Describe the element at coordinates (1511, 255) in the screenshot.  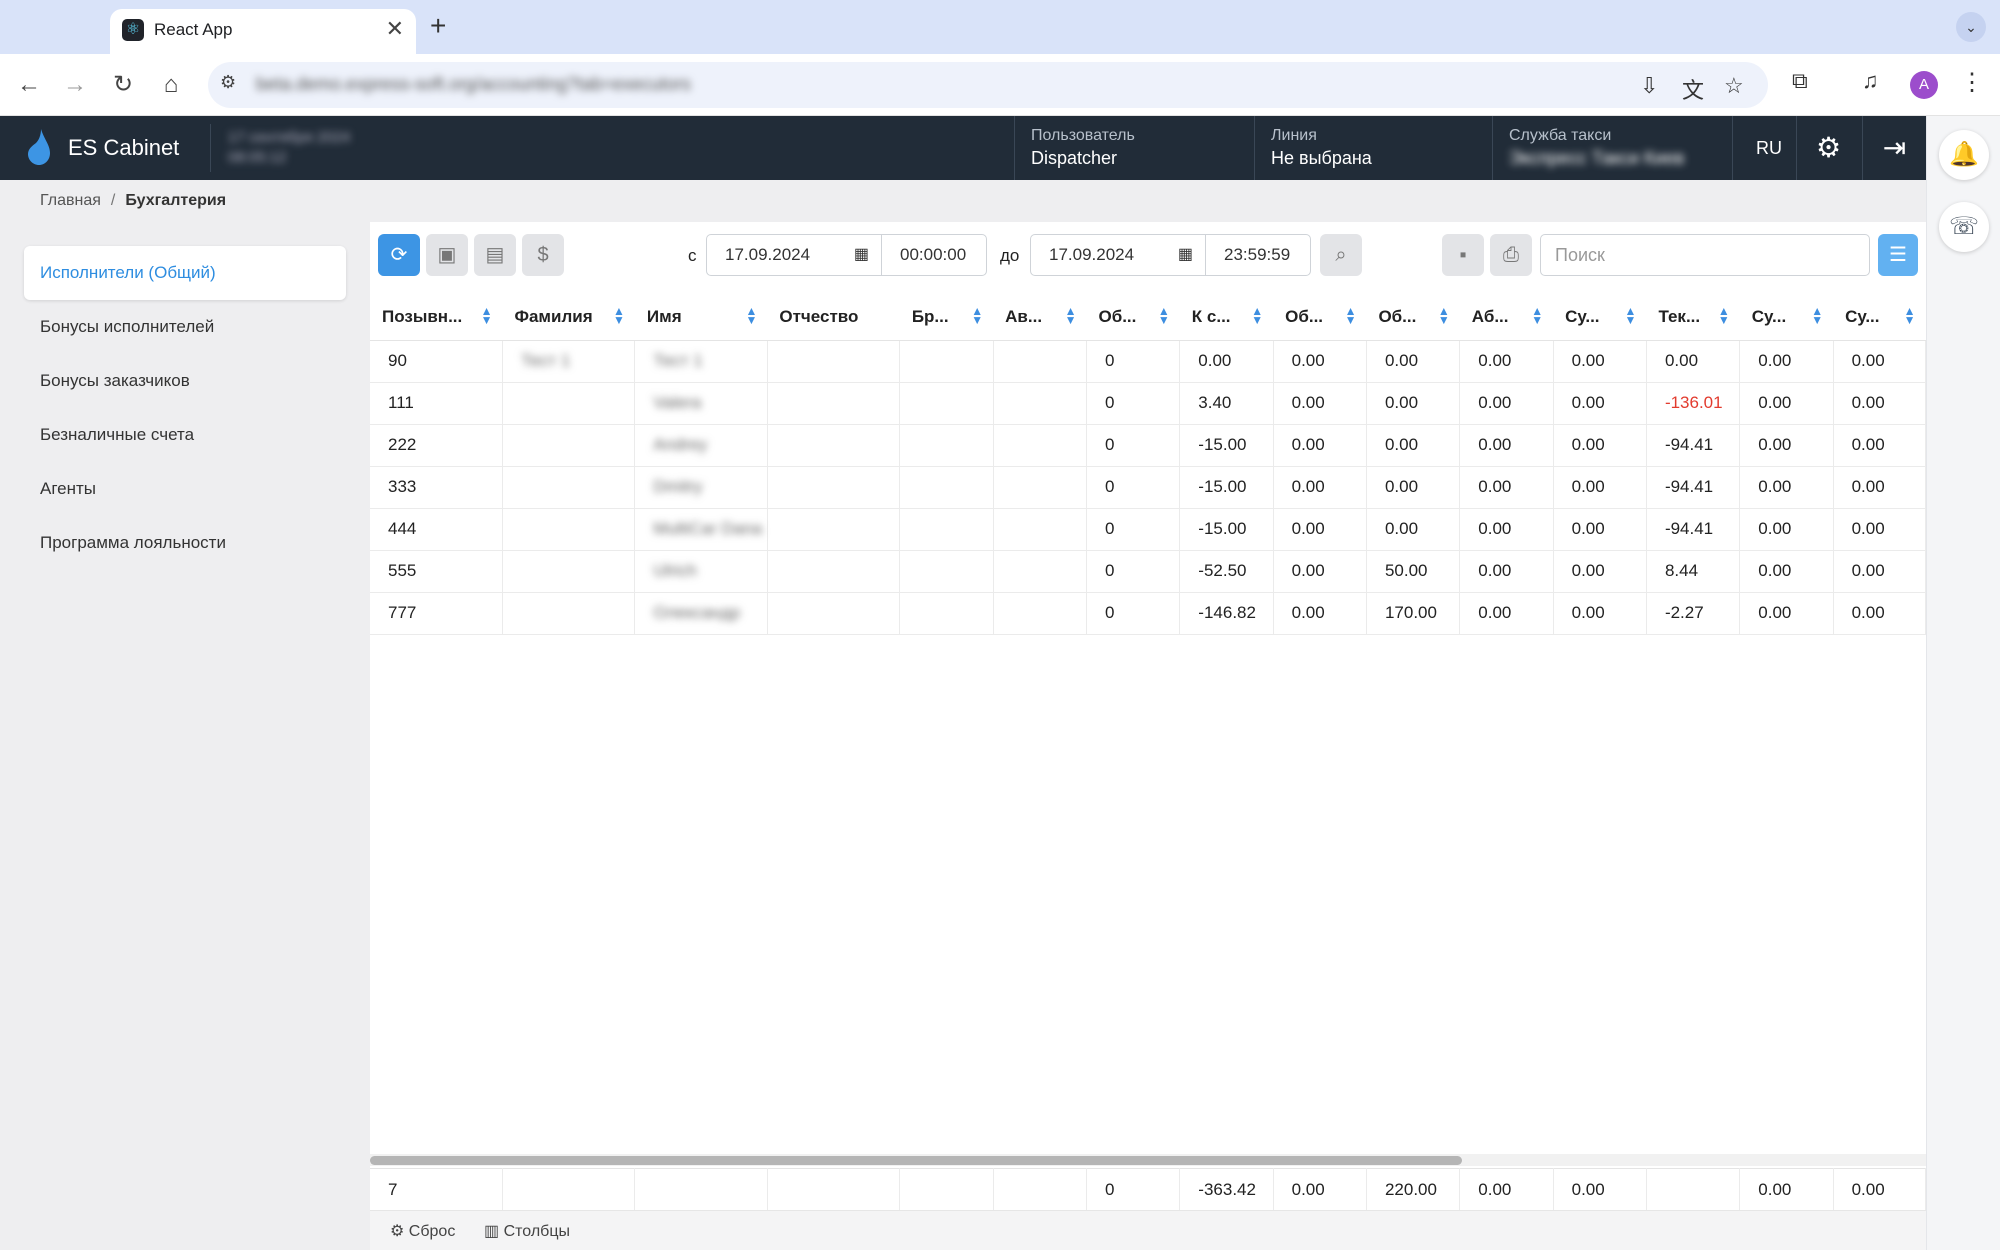
I see `print-icon: ⎙` at that location.